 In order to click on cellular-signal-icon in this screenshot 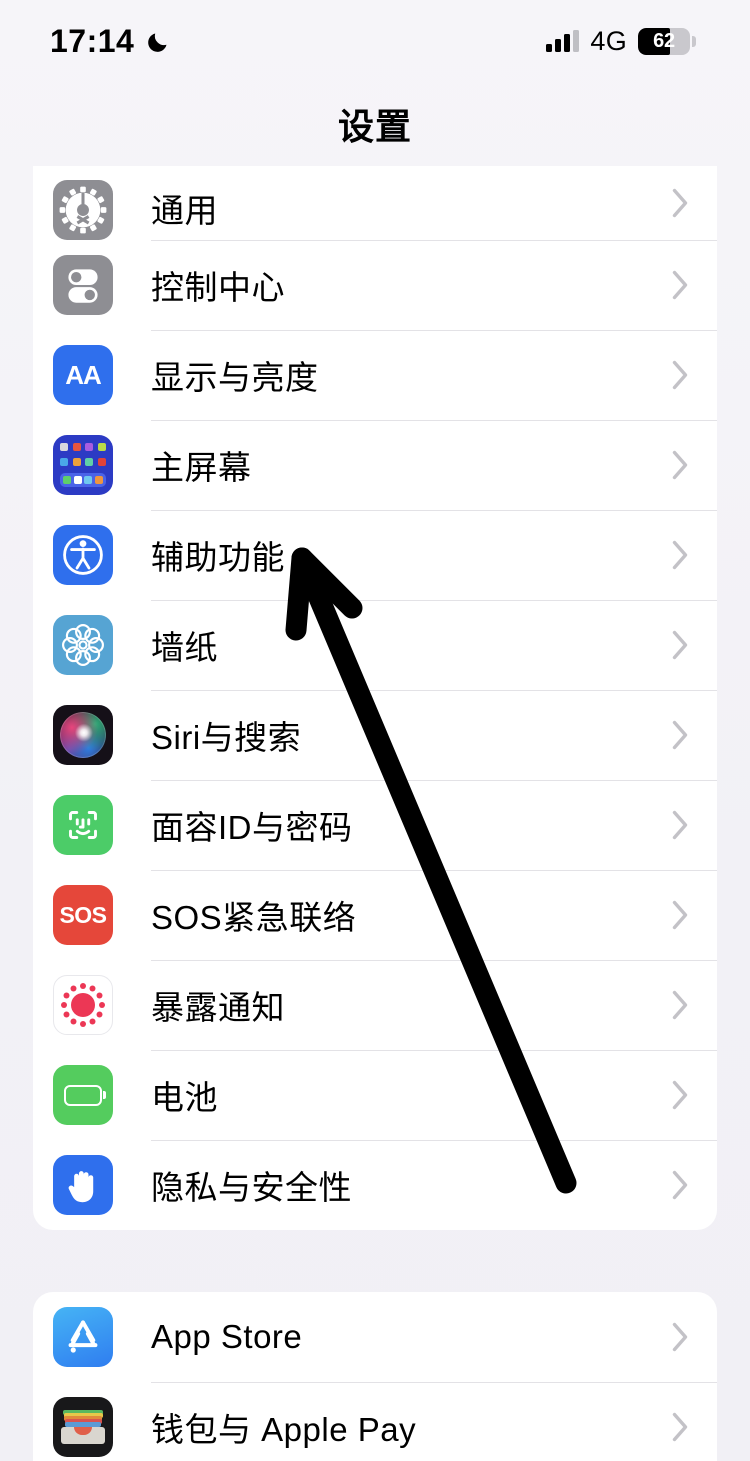, I will do `click(563, 41)`.